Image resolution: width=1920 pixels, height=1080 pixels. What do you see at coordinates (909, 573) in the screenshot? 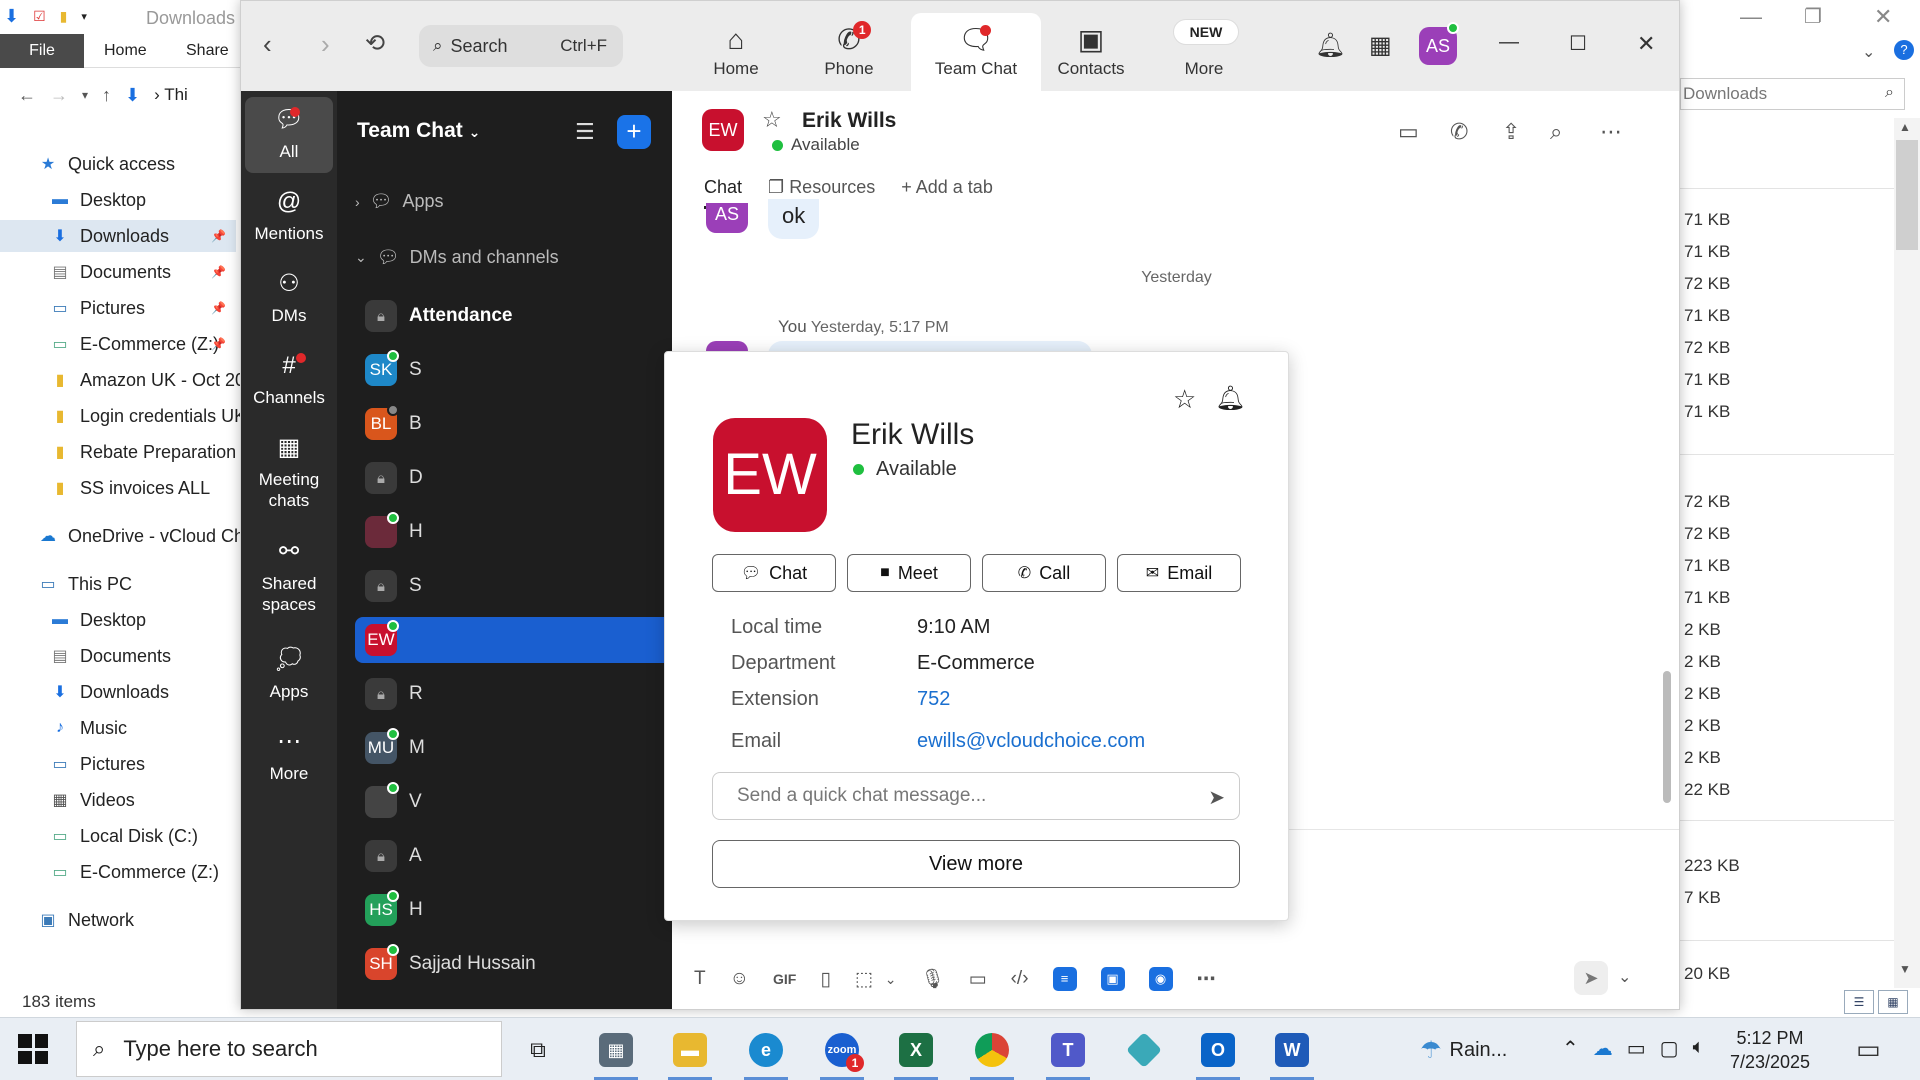
I see `meet-button: ■ Meet` at bounding box center [909, 573].